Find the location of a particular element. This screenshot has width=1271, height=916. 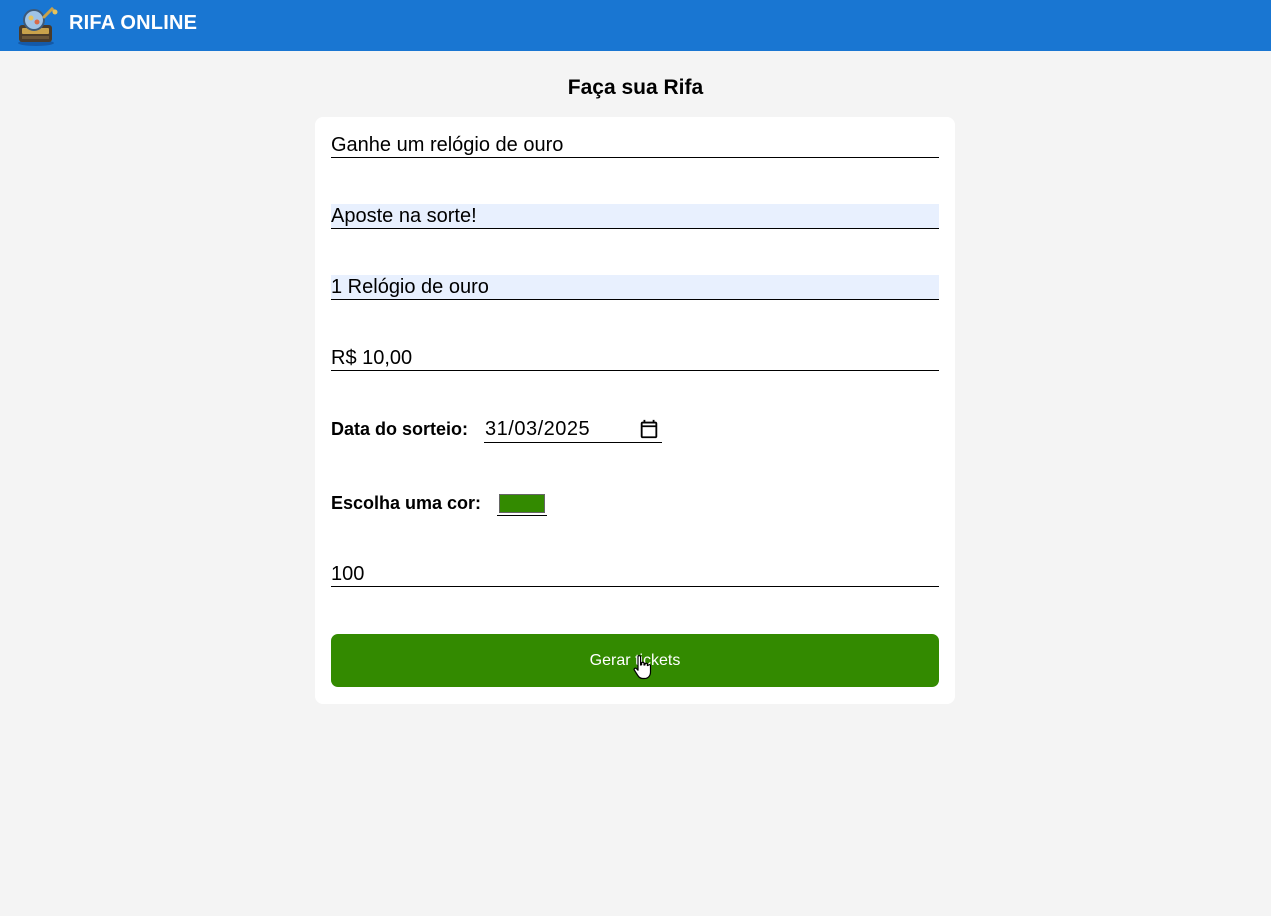

raffle-title-input is located at coordinates (635, 145).